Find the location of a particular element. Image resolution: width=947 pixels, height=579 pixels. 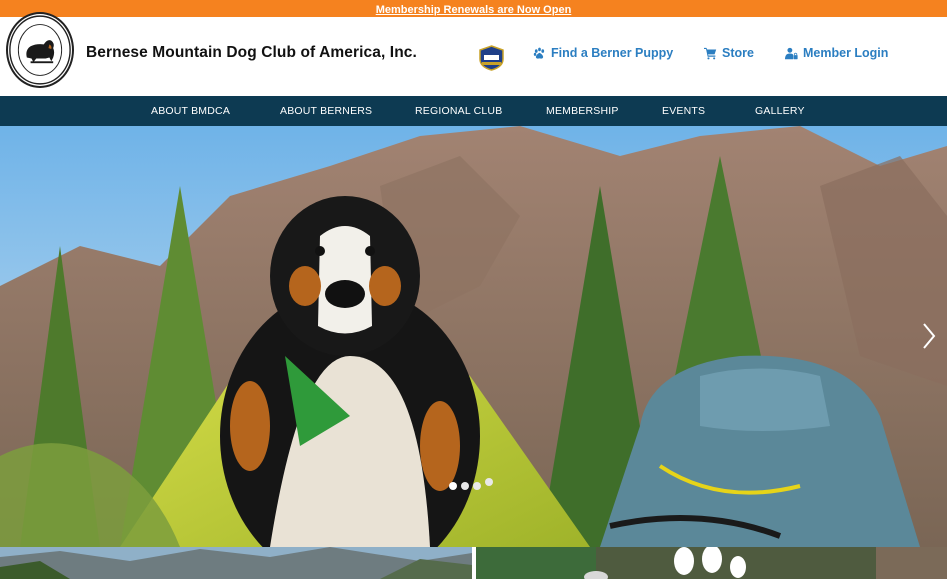

club-logo is located at coordinates (40, 50).